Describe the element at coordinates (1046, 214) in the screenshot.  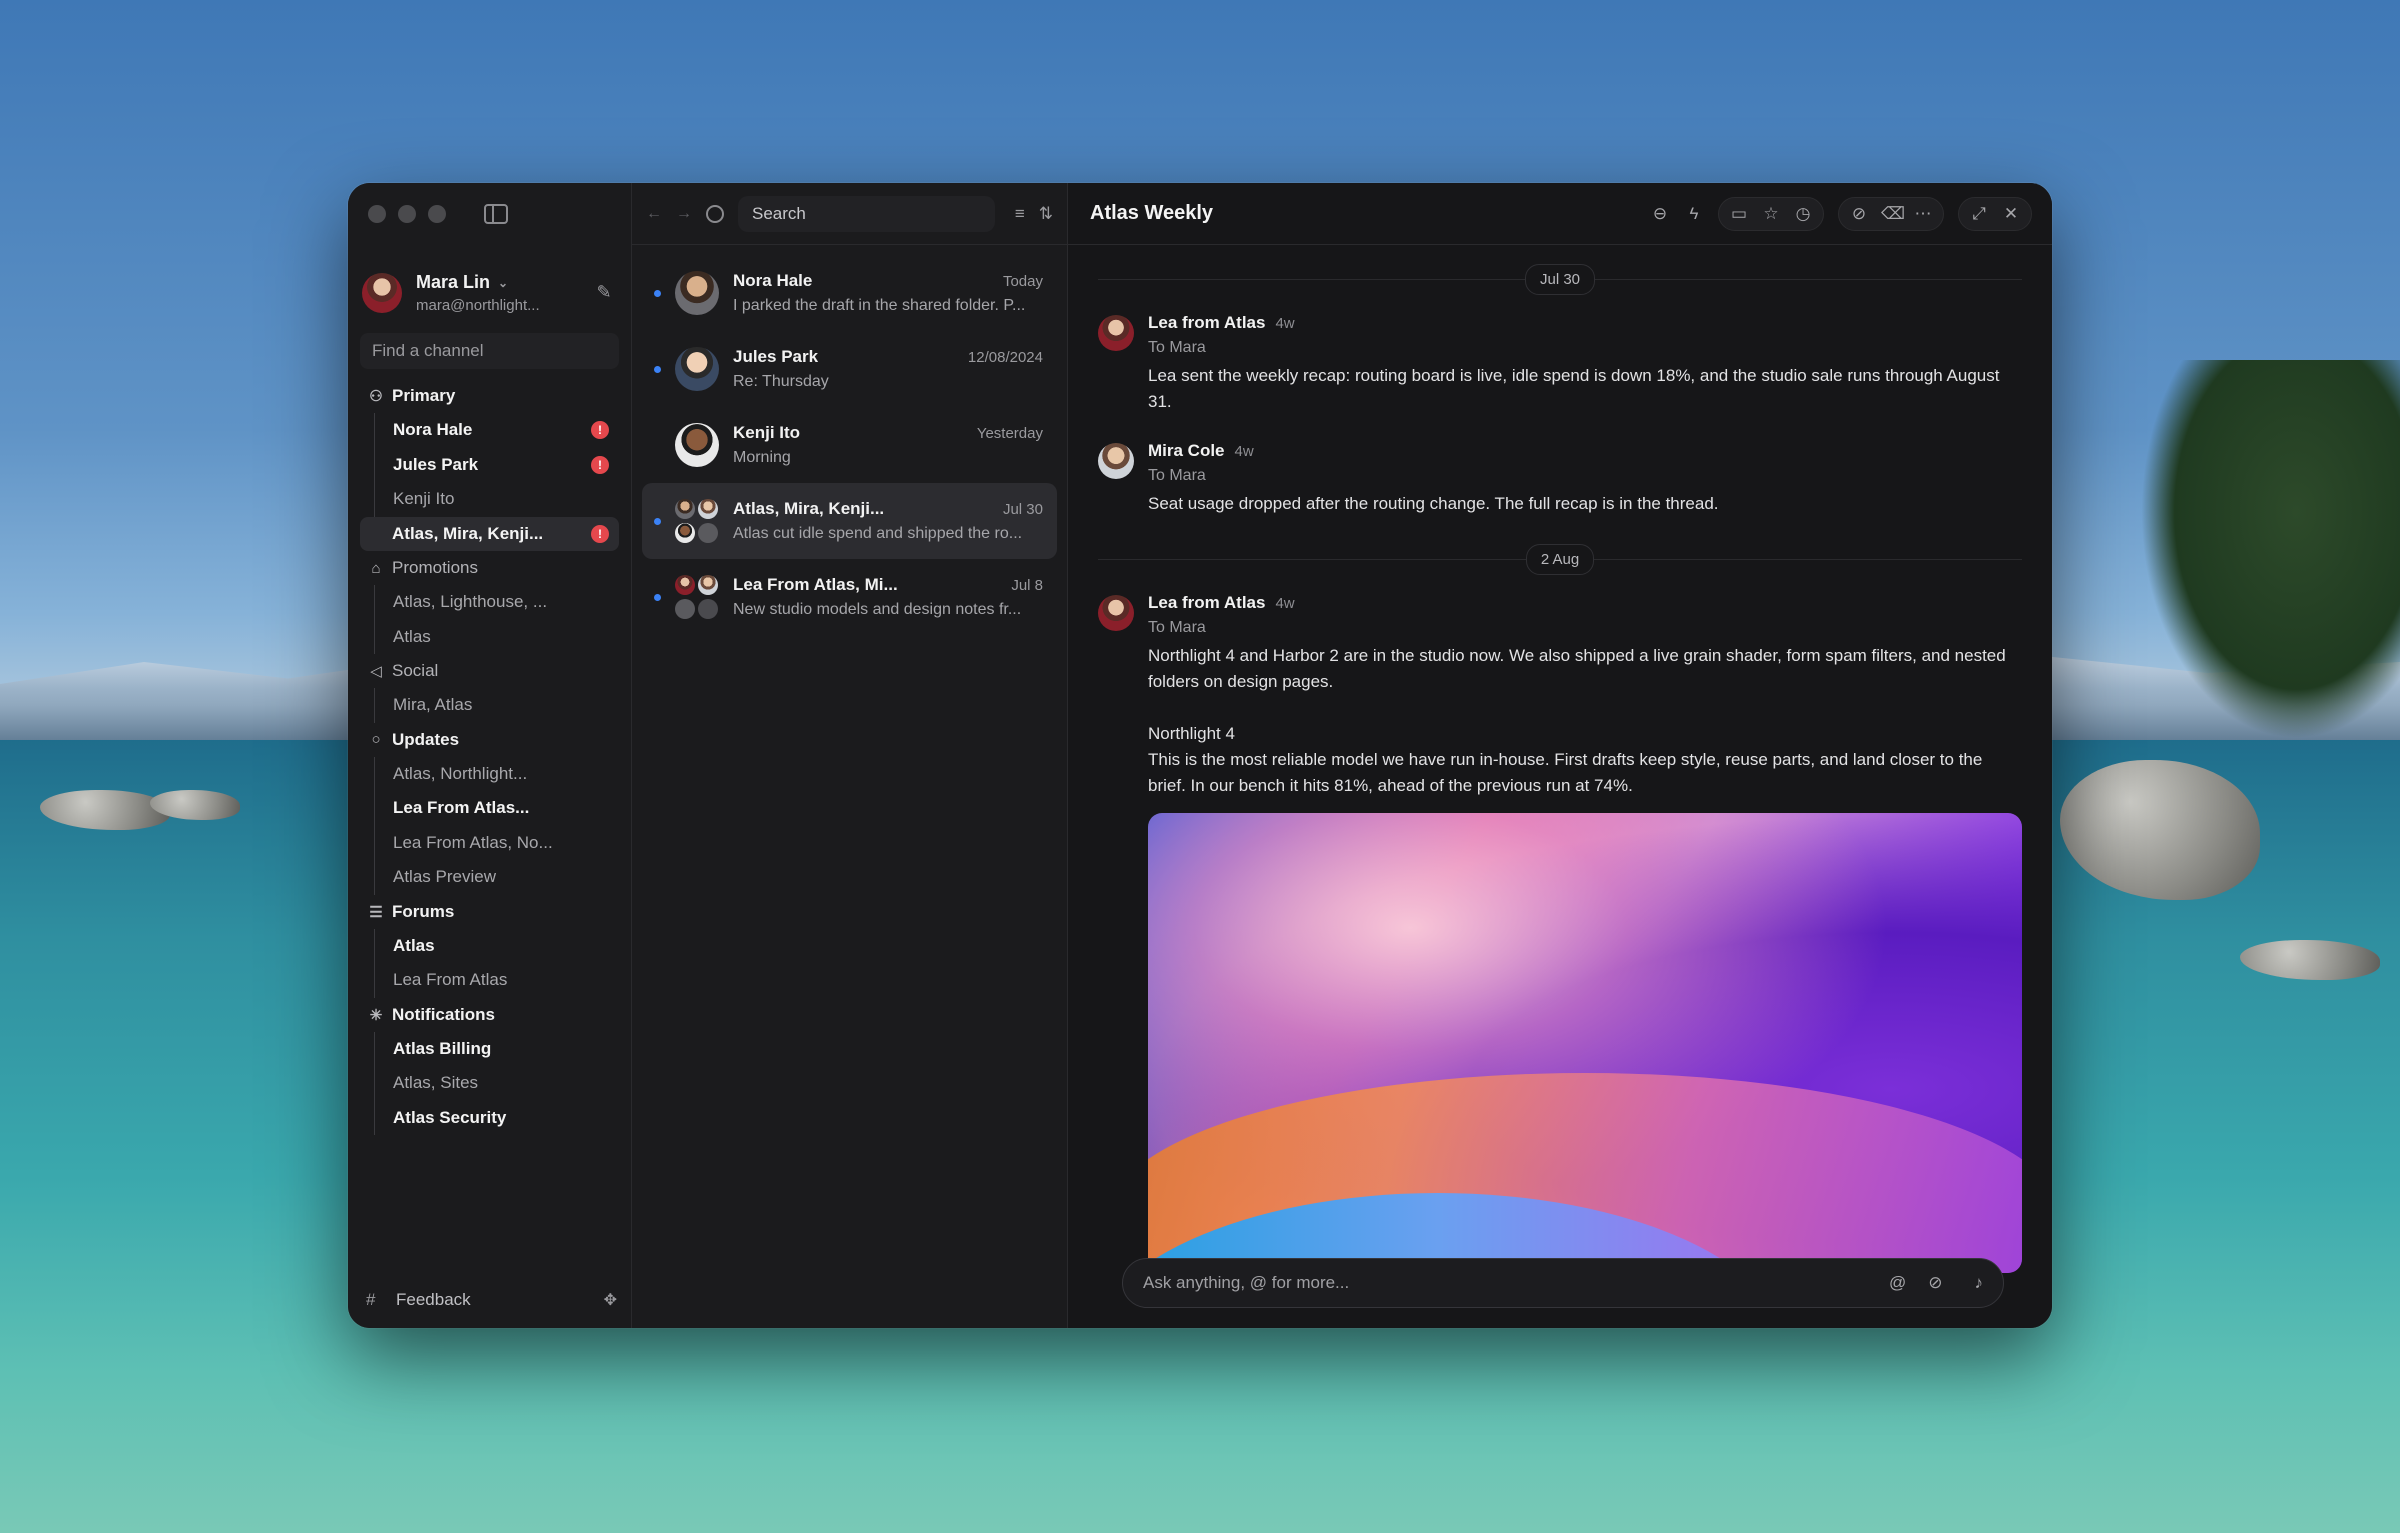
I see `sort-icon: ⇅` at that location.